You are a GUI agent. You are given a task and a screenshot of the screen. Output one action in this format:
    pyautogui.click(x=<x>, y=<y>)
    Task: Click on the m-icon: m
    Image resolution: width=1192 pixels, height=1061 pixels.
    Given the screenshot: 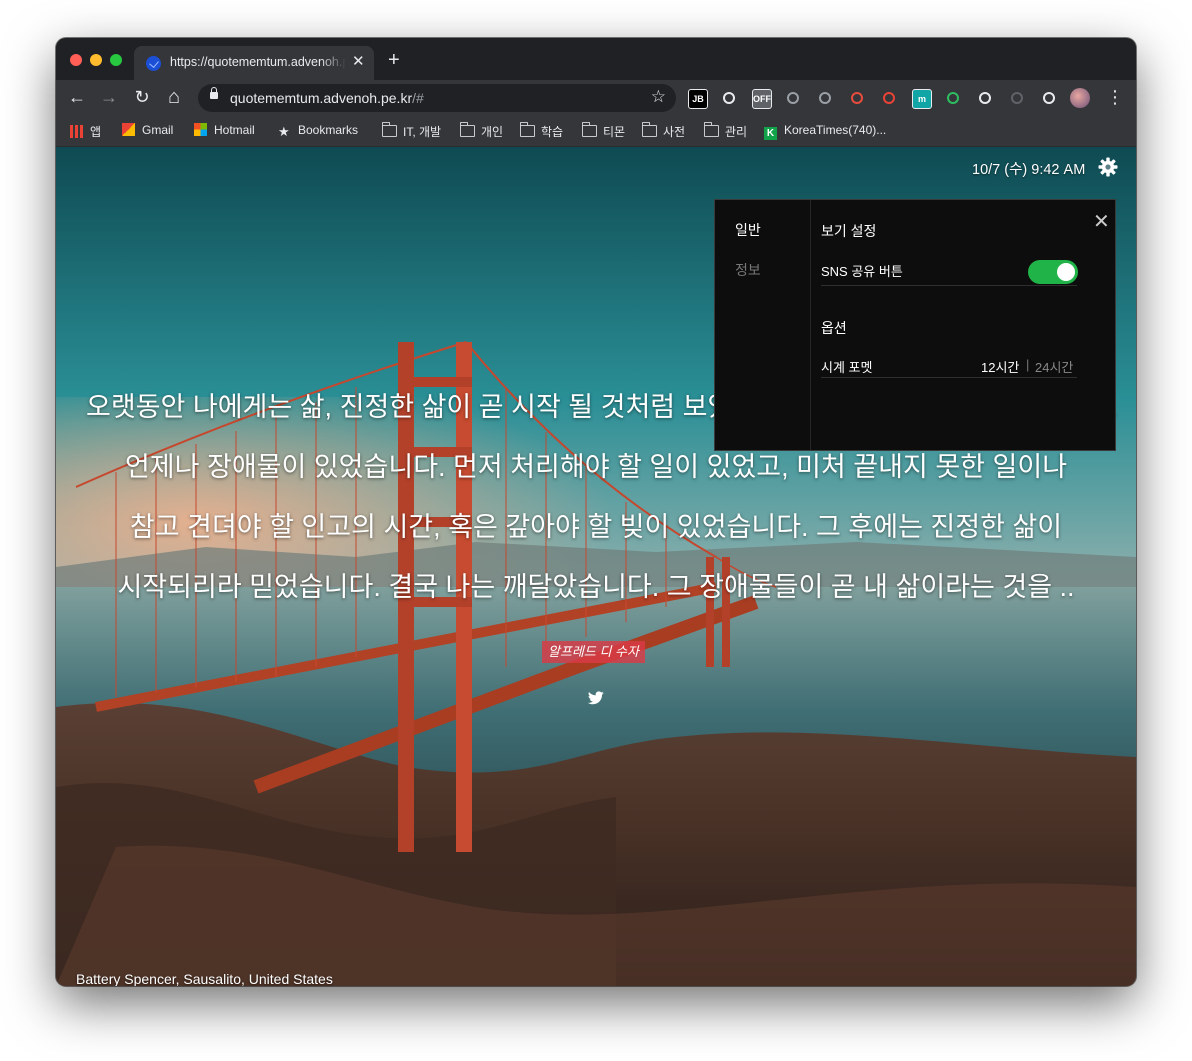 What is the action you would take?
    pyautogui.click(x=922, y=99)
    